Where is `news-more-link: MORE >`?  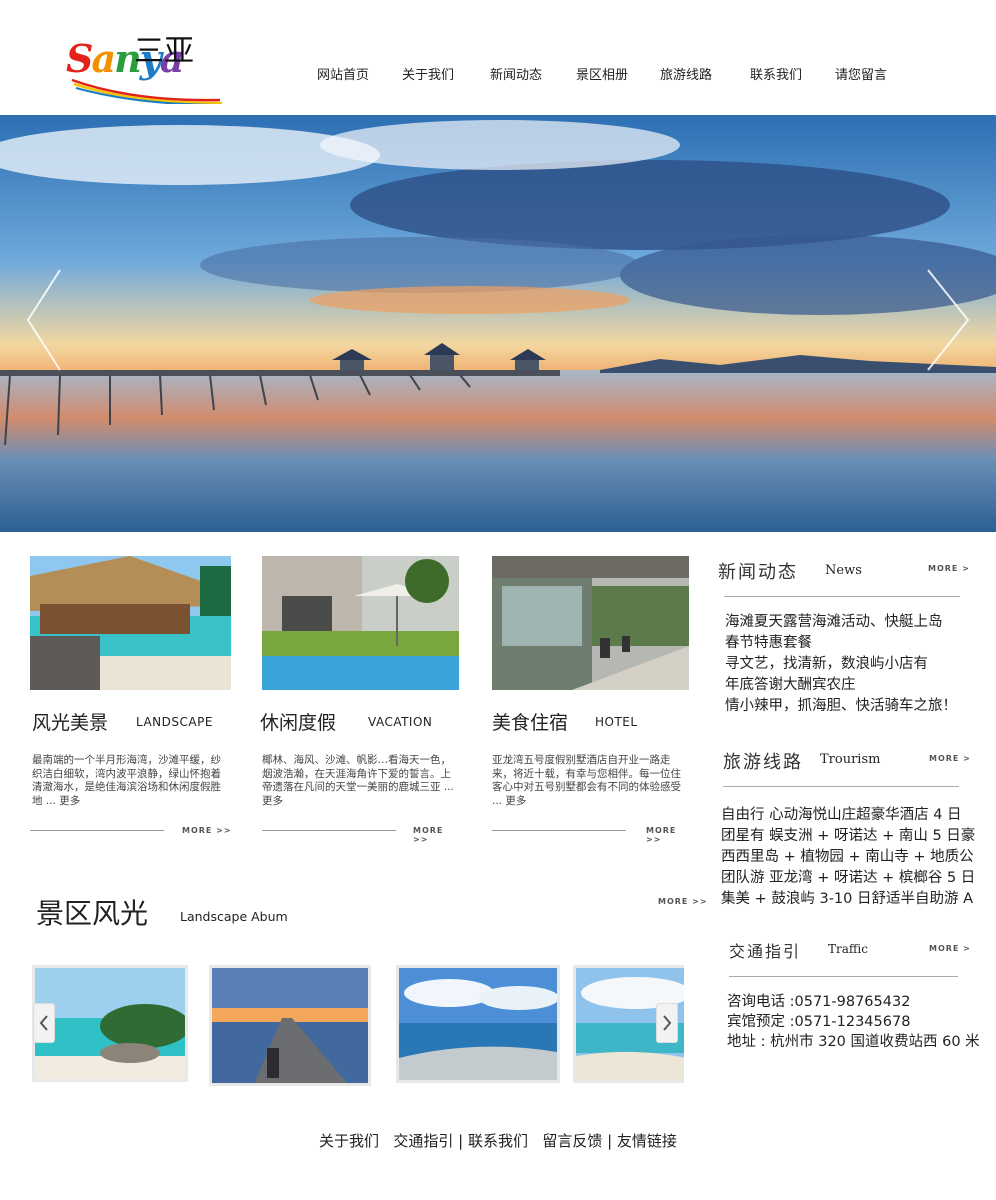 news-more-link: MORE > is located at coordinates (949, 568).